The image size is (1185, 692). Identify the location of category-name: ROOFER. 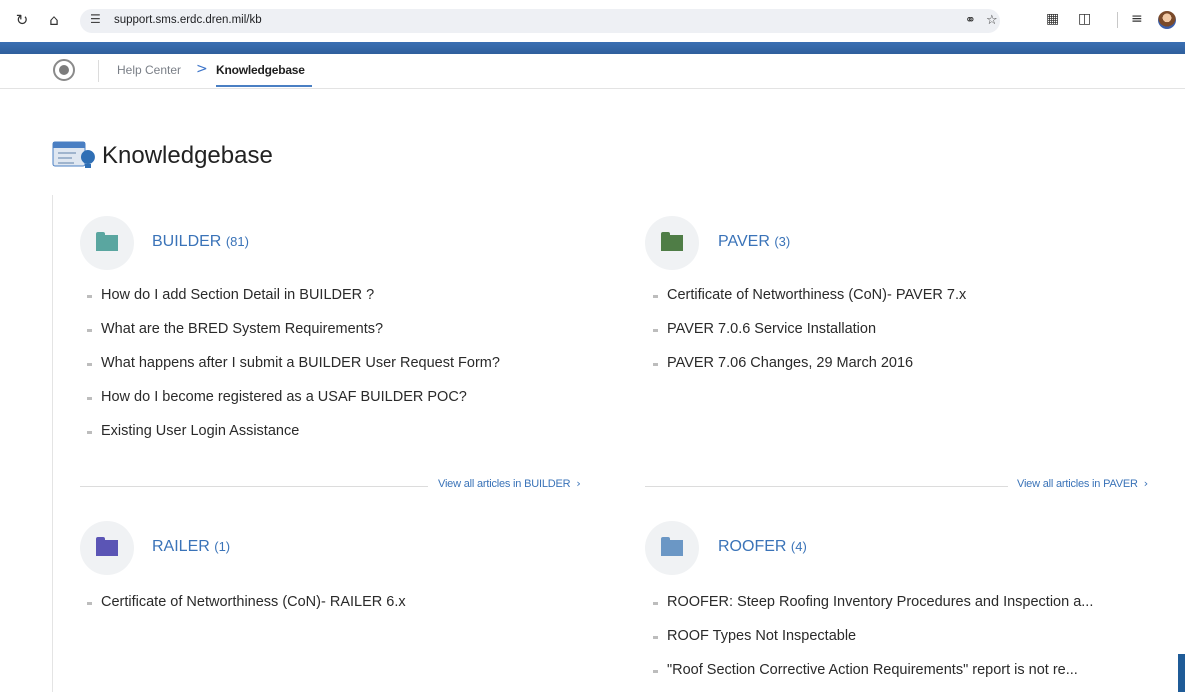
(752, 546).